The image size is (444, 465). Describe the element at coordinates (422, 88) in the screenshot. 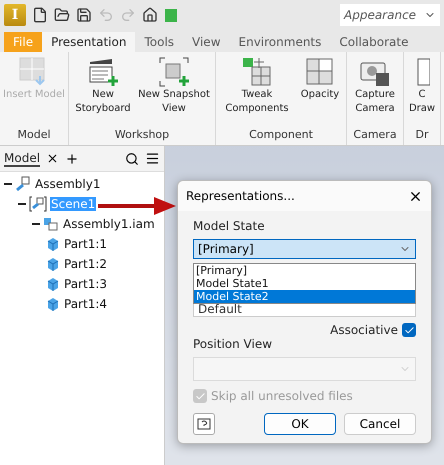

I see `ribbon-command: C Draw` at that location.